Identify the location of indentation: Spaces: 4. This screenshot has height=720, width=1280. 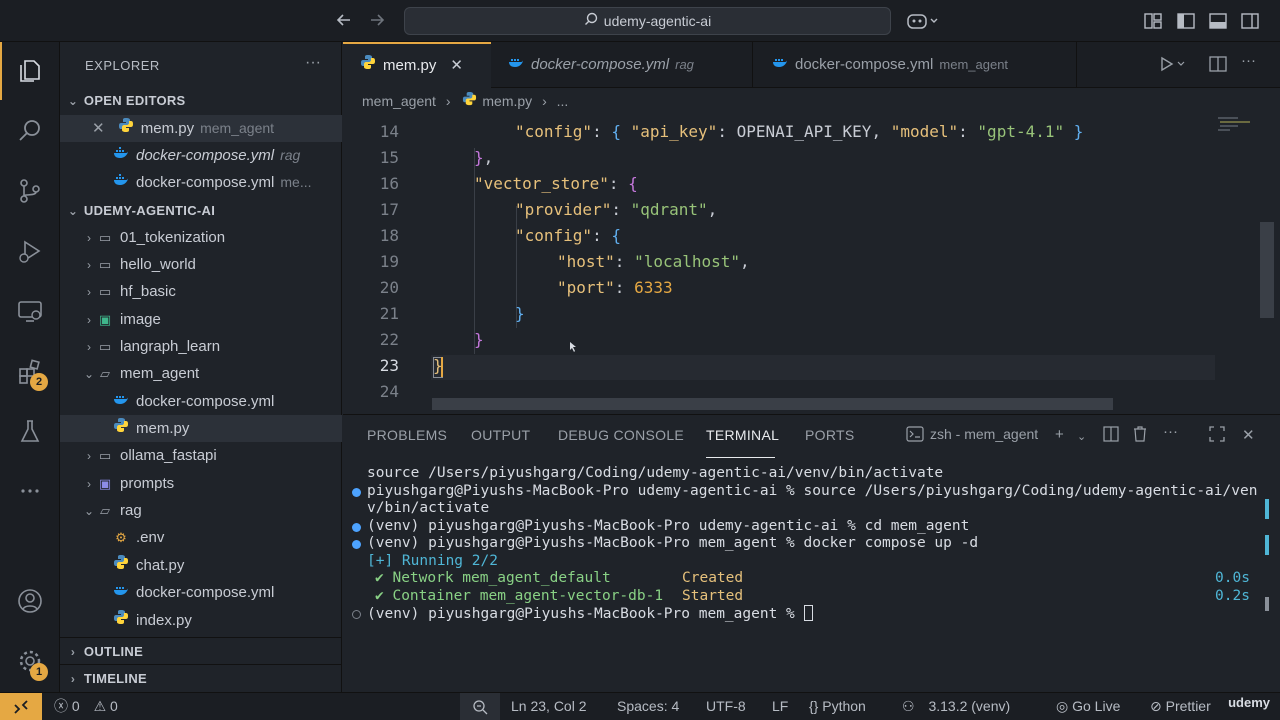
(648, 706).